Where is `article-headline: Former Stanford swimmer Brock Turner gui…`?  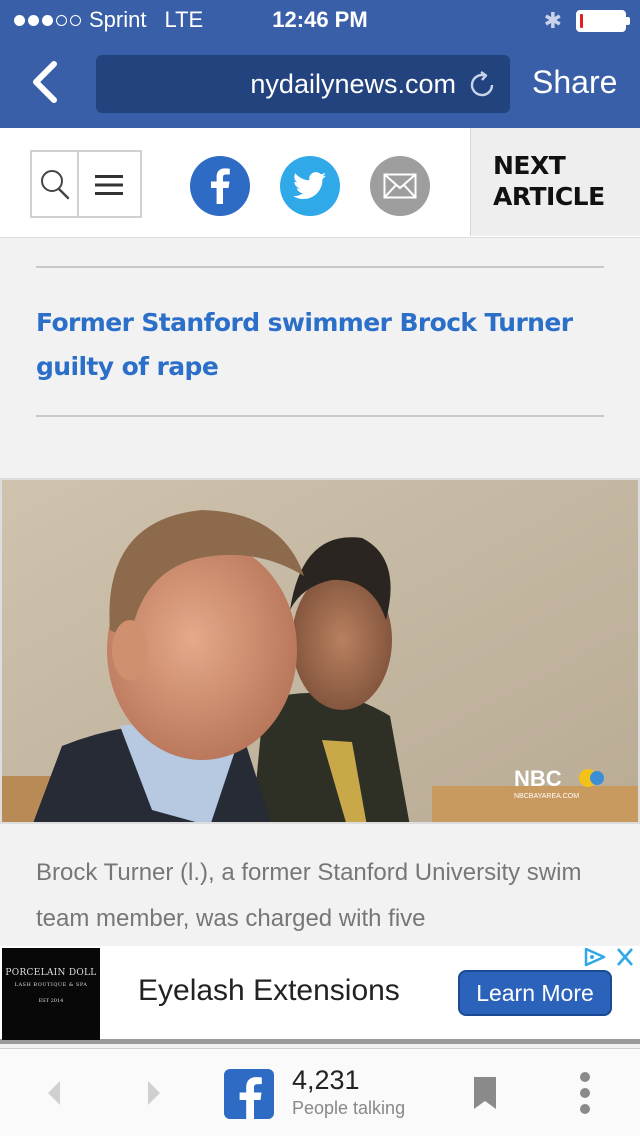
article-headline: Former Stanford swimmer Brock Turner gui… is located at coordinates (320, 345).